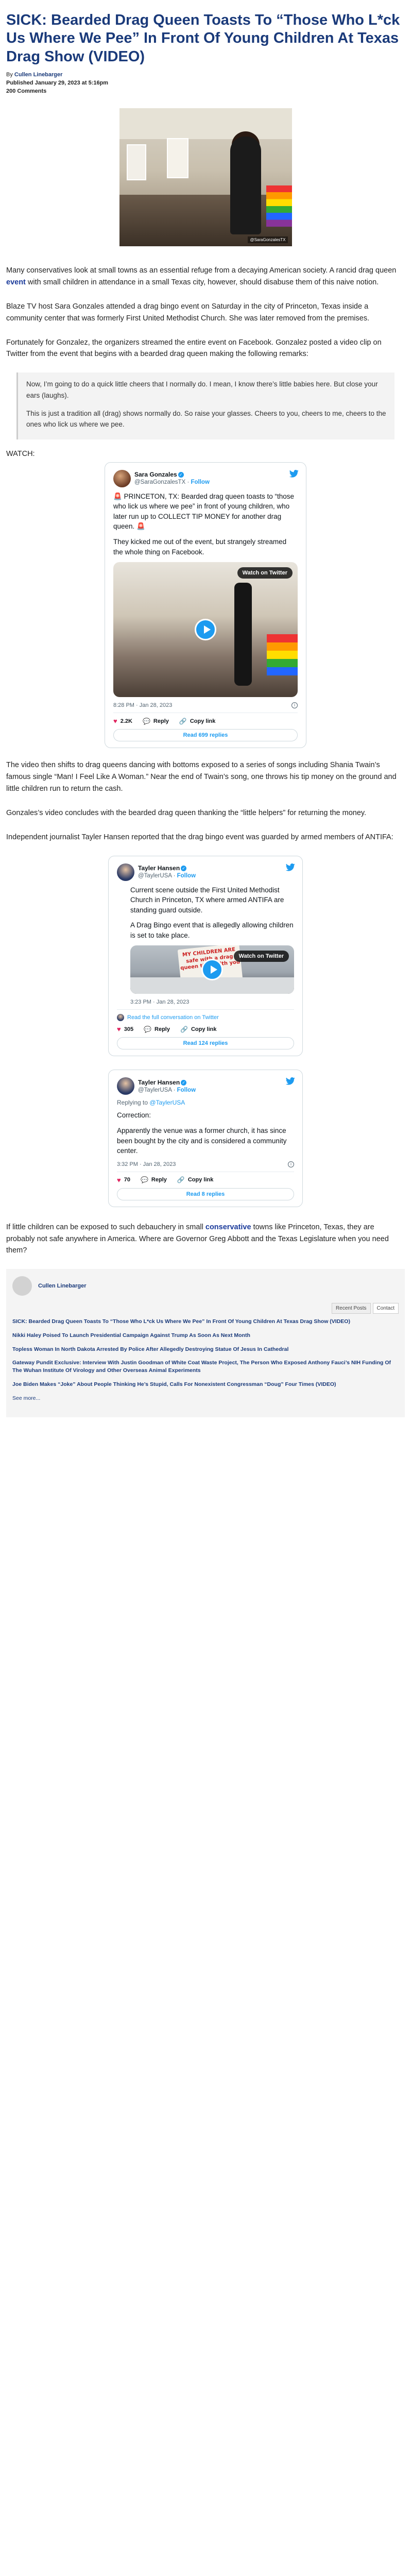  I want to click on tweet-video: Watch on Twitter, so click(205, 630).